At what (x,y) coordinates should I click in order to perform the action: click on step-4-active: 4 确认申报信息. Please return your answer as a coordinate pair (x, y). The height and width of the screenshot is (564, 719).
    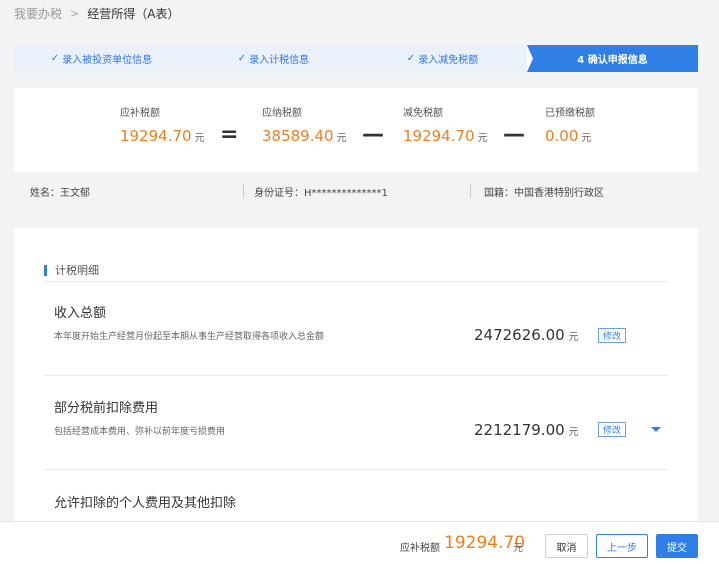
    Looking at the image, I should click on (612, 58).